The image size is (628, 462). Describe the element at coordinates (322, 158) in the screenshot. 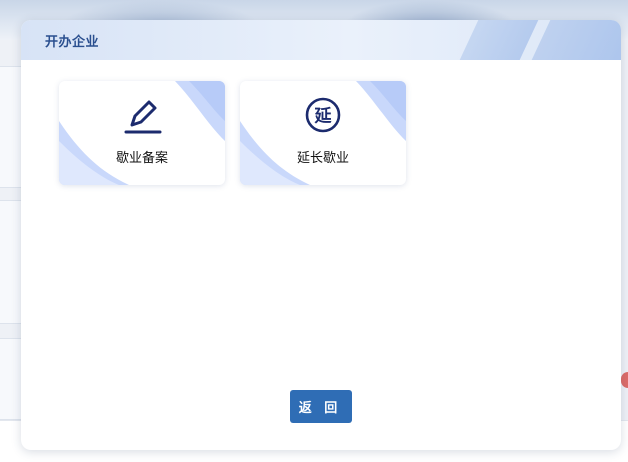

I see `card-label: 延长歇业` at that location.